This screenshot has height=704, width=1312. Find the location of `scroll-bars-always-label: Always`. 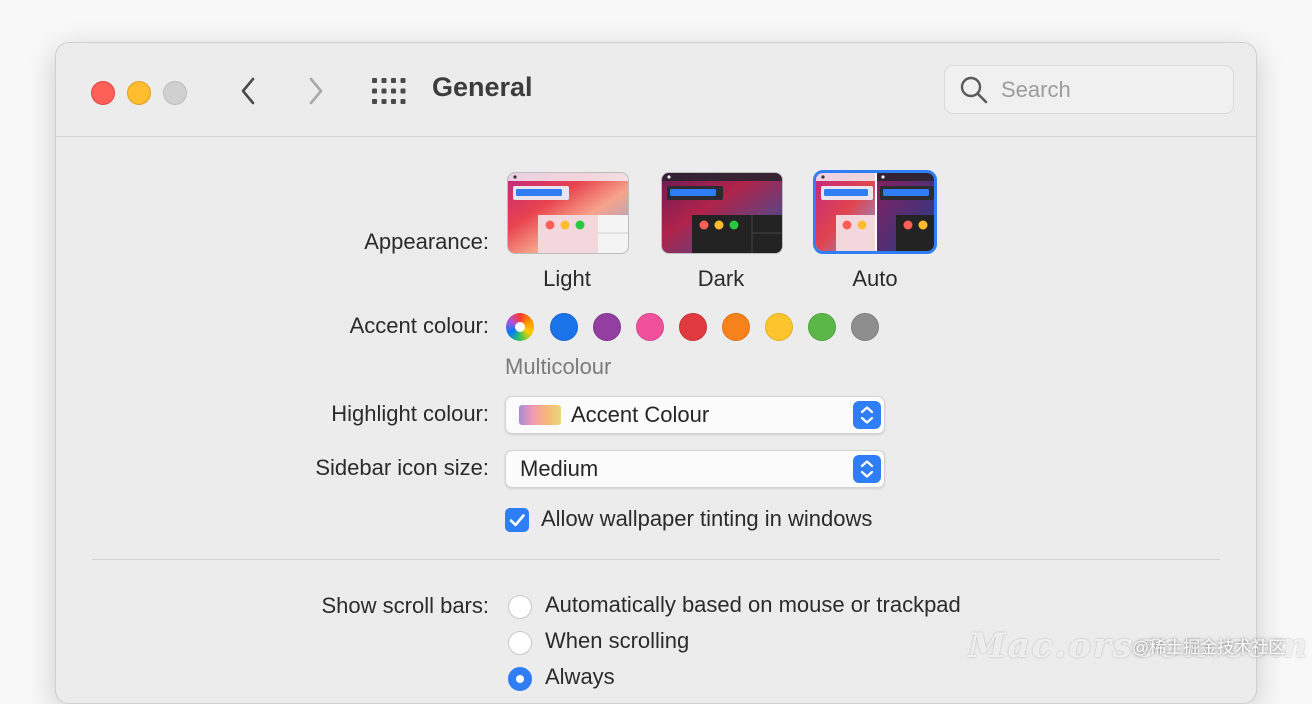

scroll-bars-always-label: Always is located at coordinates (580, 676).